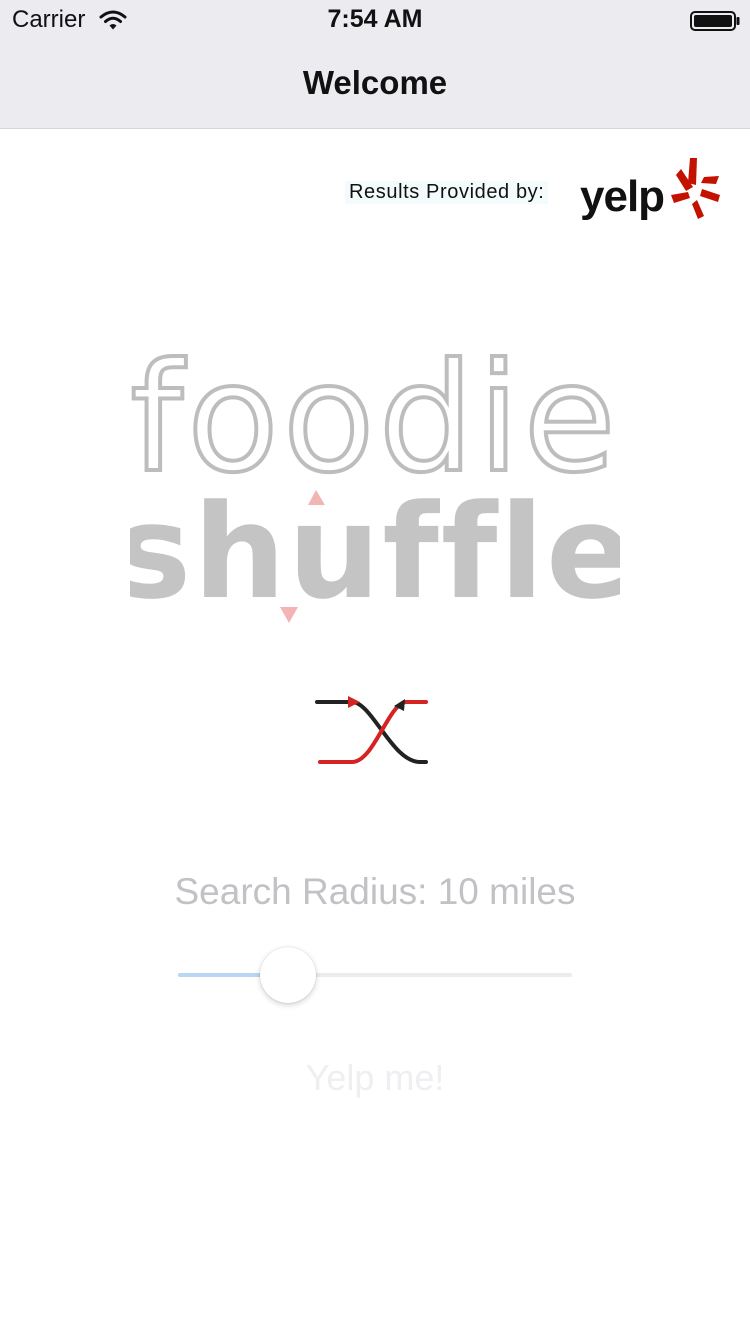 Image resolution: width=750 pixels, height=1334 pixels. Describe the element at coordinates (375, 975) in the screenshot. I see `radius-slider` at that location.